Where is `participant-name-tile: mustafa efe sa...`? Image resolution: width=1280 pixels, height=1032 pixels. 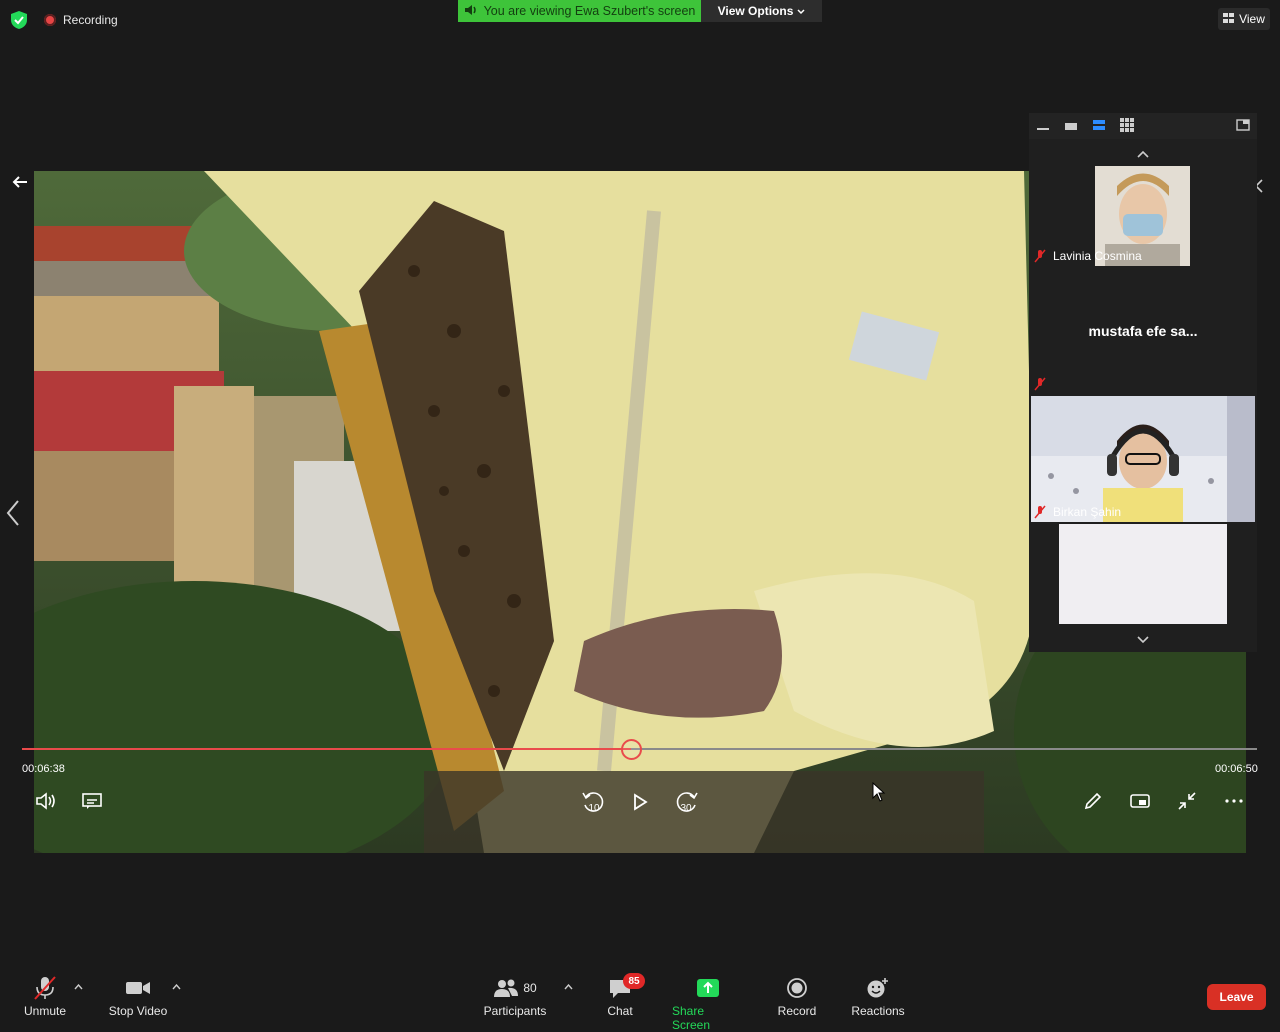 participant-name-tile: mustafa efe sa... is located at coordinates (1143, 331).